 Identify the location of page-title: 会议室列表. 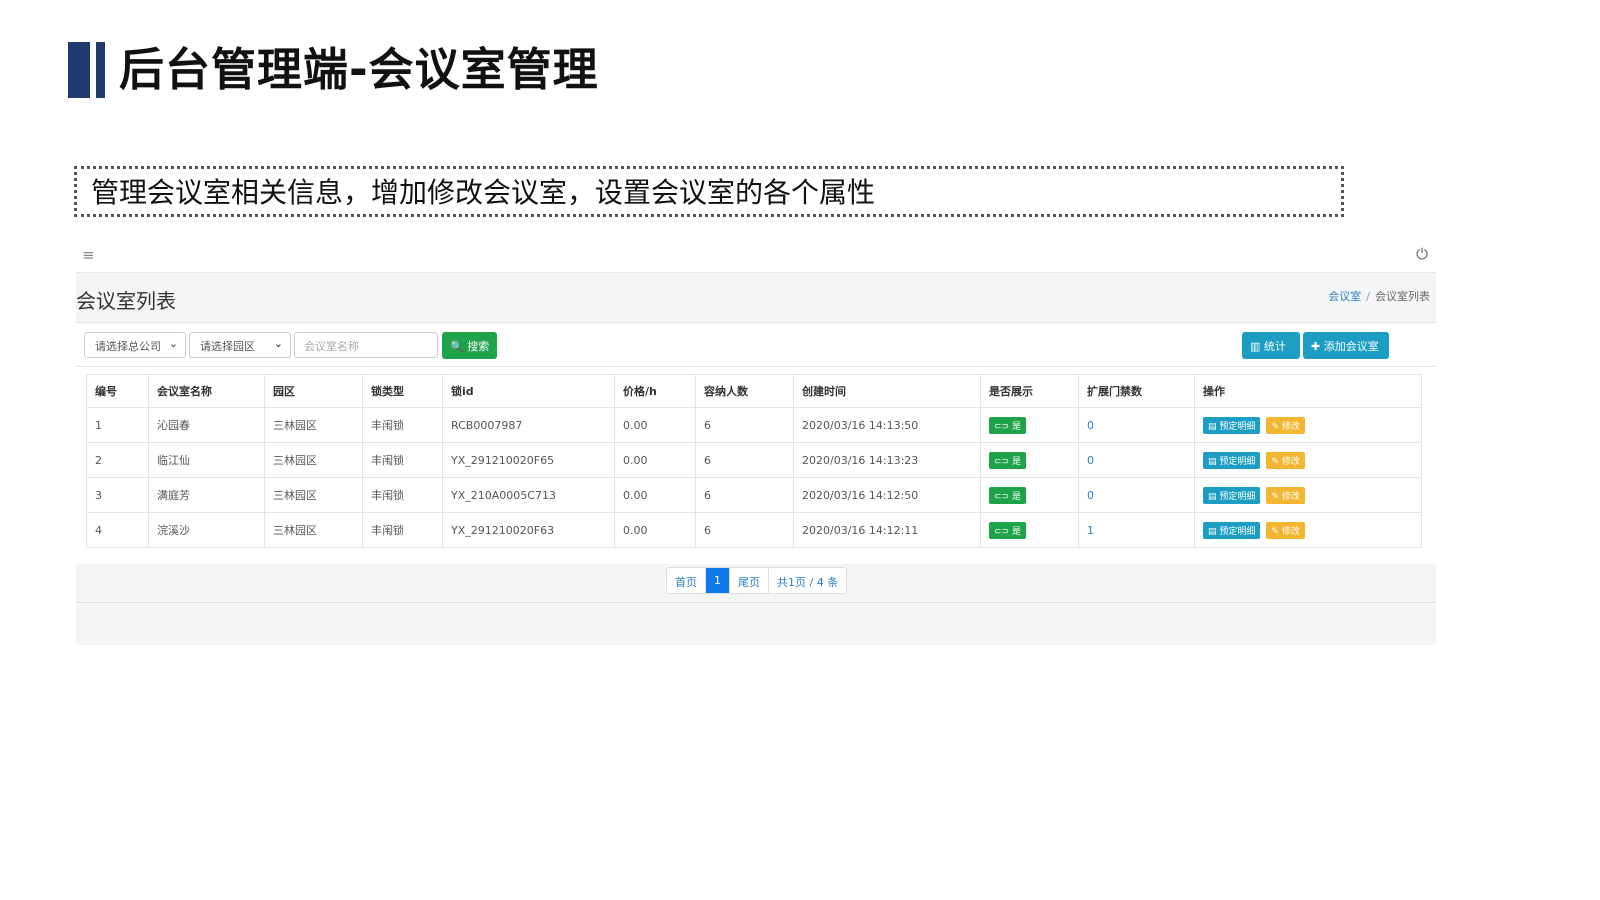
(126, 301).